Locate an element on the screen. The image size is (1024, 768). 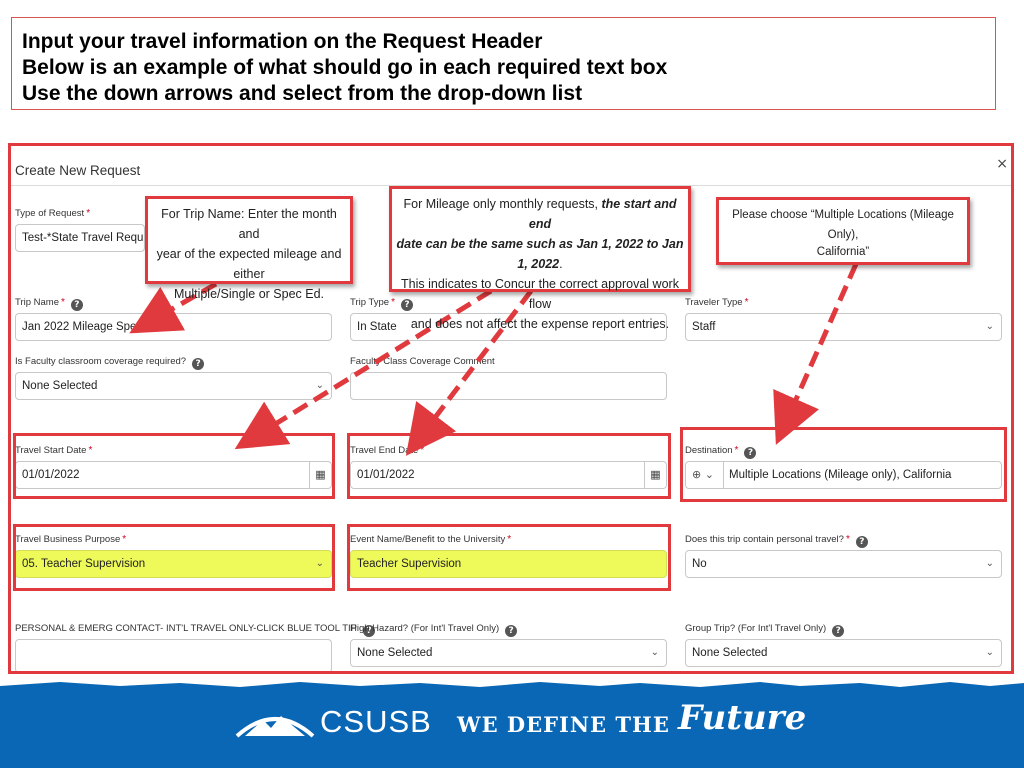
group-trip-label: Group Trip? (For Int'l Travel Only)? is located at coordinates (765, 630).